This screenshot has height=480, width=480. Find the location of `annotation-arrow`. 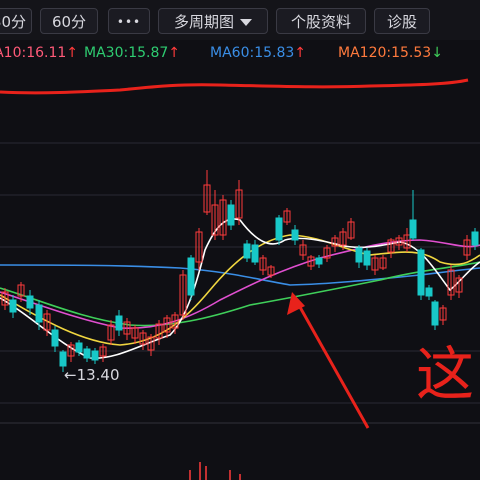

annotation-arrow is located at coordinates (328, 360).